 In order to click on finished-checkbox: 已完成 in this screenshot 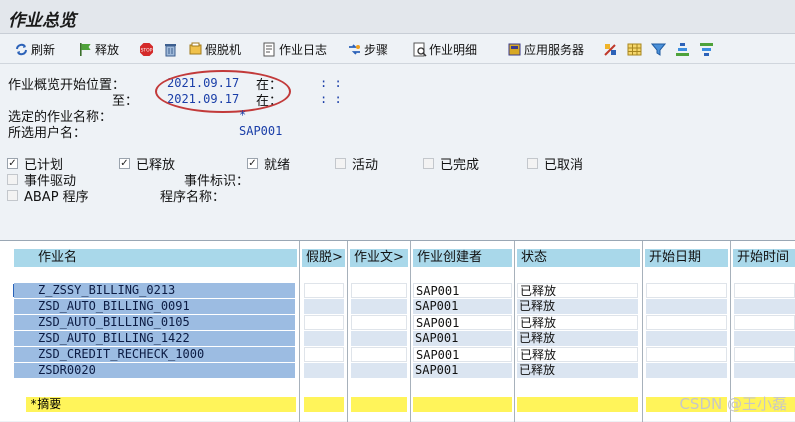, I will do `click(451, 163)`.